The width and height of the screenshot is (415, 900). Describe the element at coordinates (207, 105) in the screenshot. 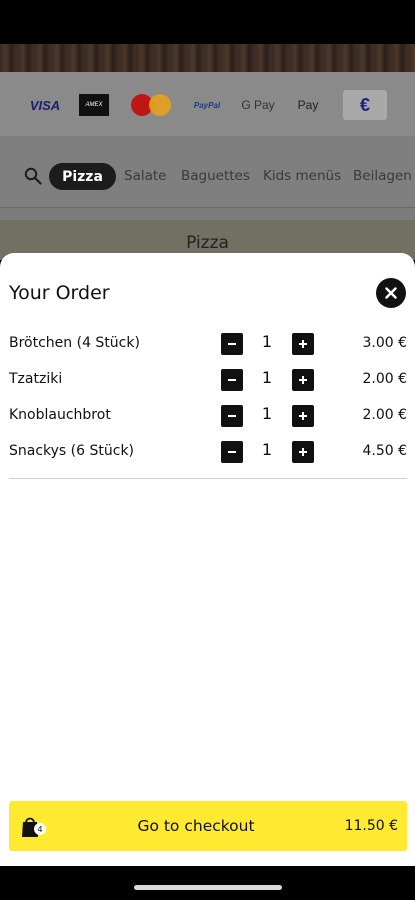

I see `paypal-logo: PayPal` at that location.